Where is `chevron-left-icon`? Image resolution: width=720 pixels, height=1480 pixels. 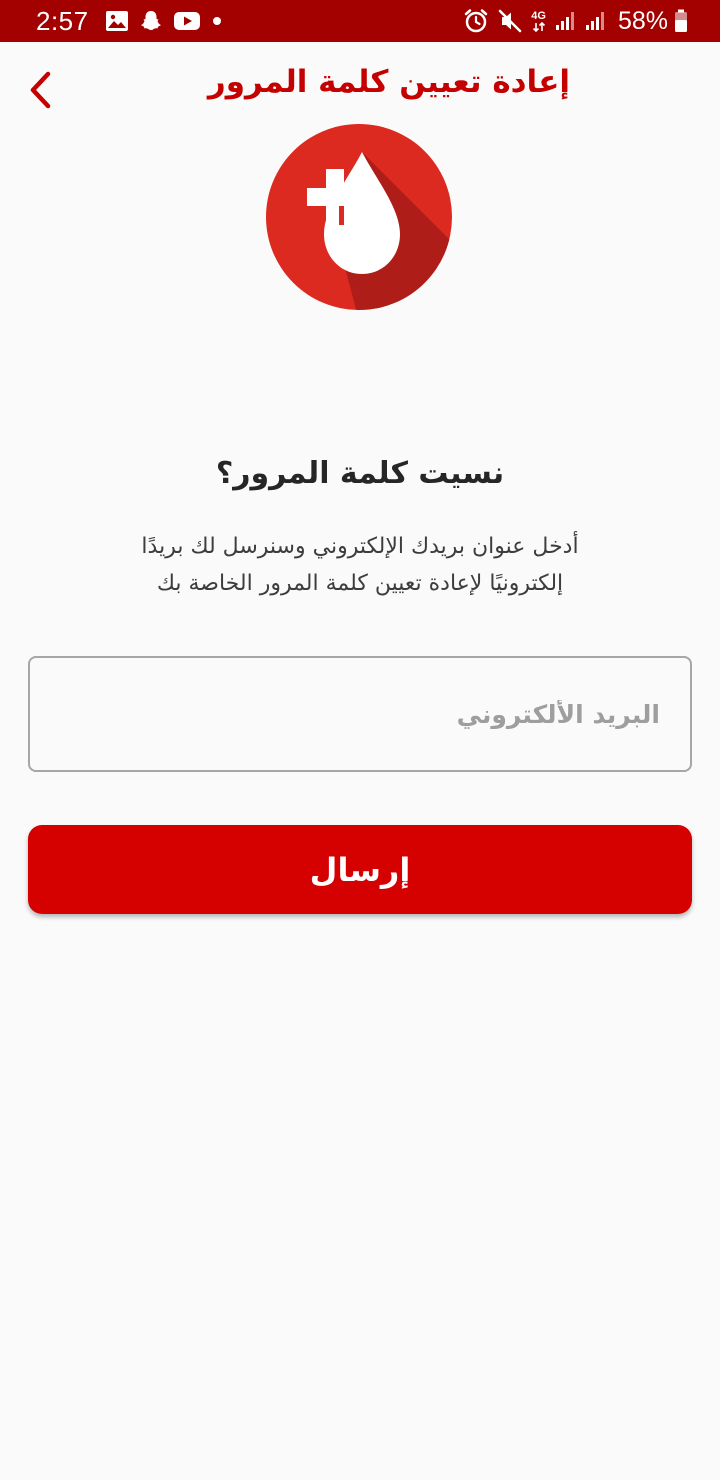
chevron-left-icon is located at coordinates (40, 90).